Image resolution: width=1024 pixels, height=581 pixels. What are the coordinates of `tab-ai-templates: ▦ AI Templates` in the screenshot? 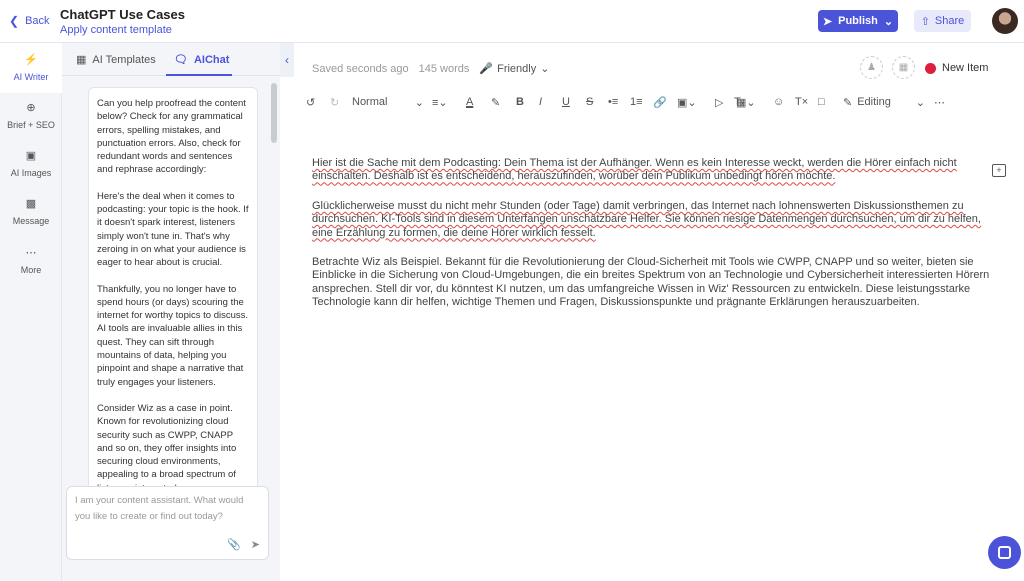 It's located at (116, 60).